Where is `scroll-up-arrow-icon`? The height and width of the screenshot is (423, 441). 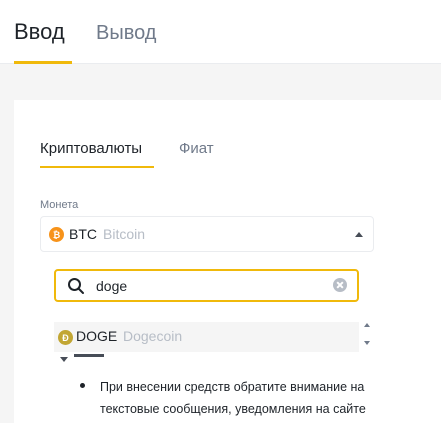
scroll-up-arrow-icon is located at coordinates (367, 325).